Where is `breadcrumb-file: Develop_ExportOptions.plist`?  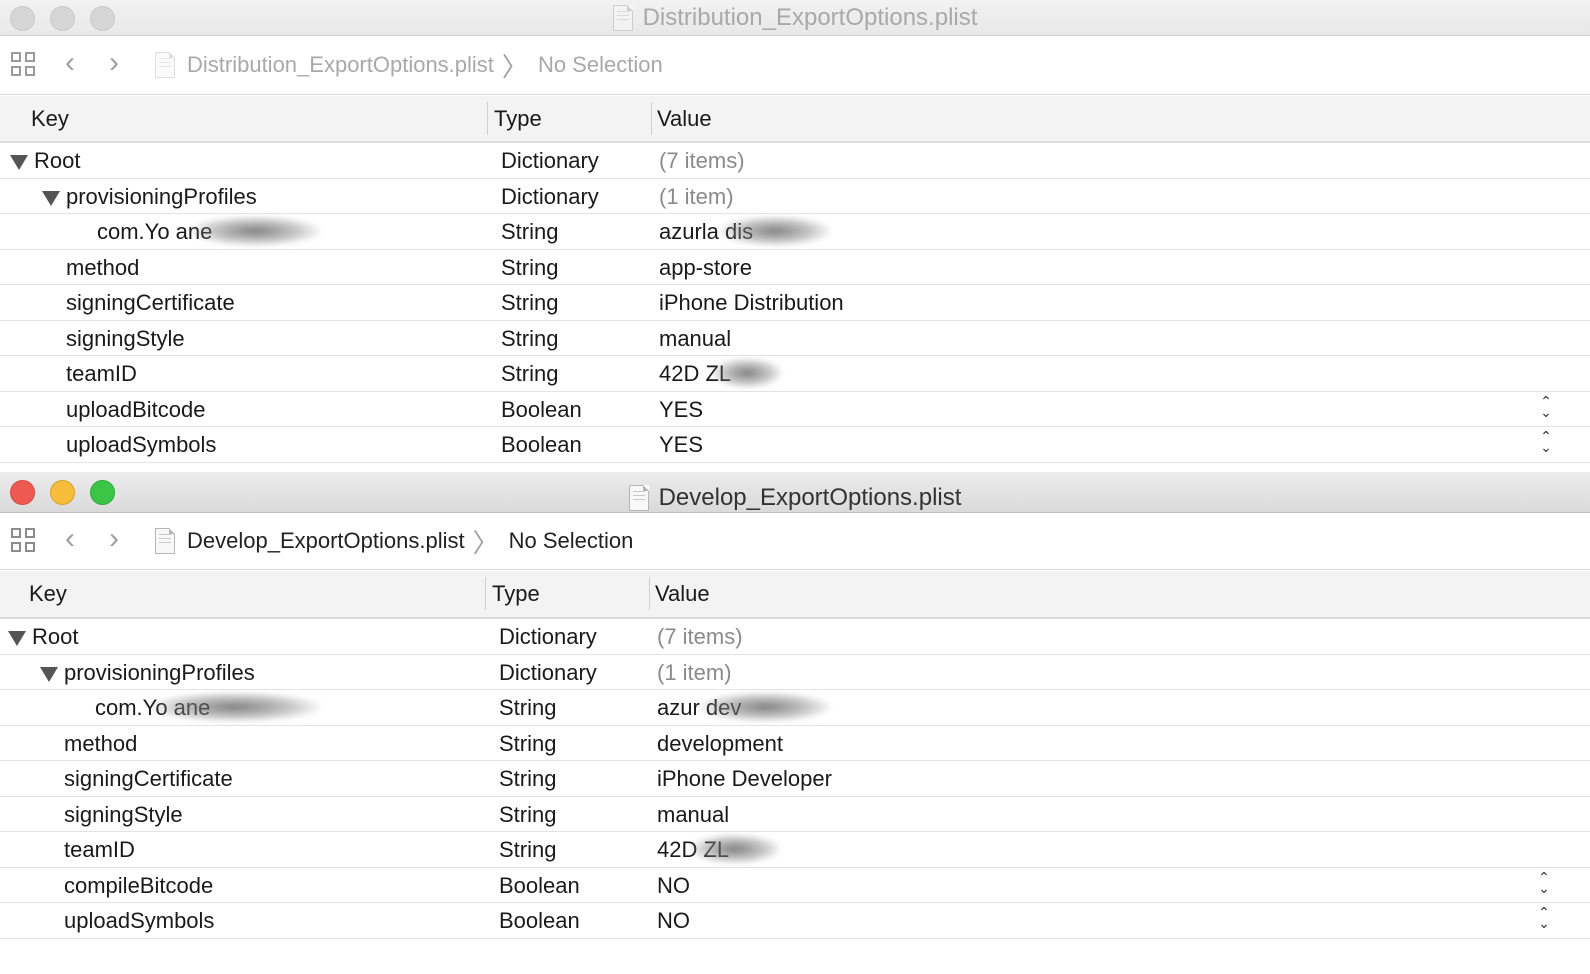
breadcrumb-file: Develop_ExportOptions.plist is located at coordinates (326, 541).